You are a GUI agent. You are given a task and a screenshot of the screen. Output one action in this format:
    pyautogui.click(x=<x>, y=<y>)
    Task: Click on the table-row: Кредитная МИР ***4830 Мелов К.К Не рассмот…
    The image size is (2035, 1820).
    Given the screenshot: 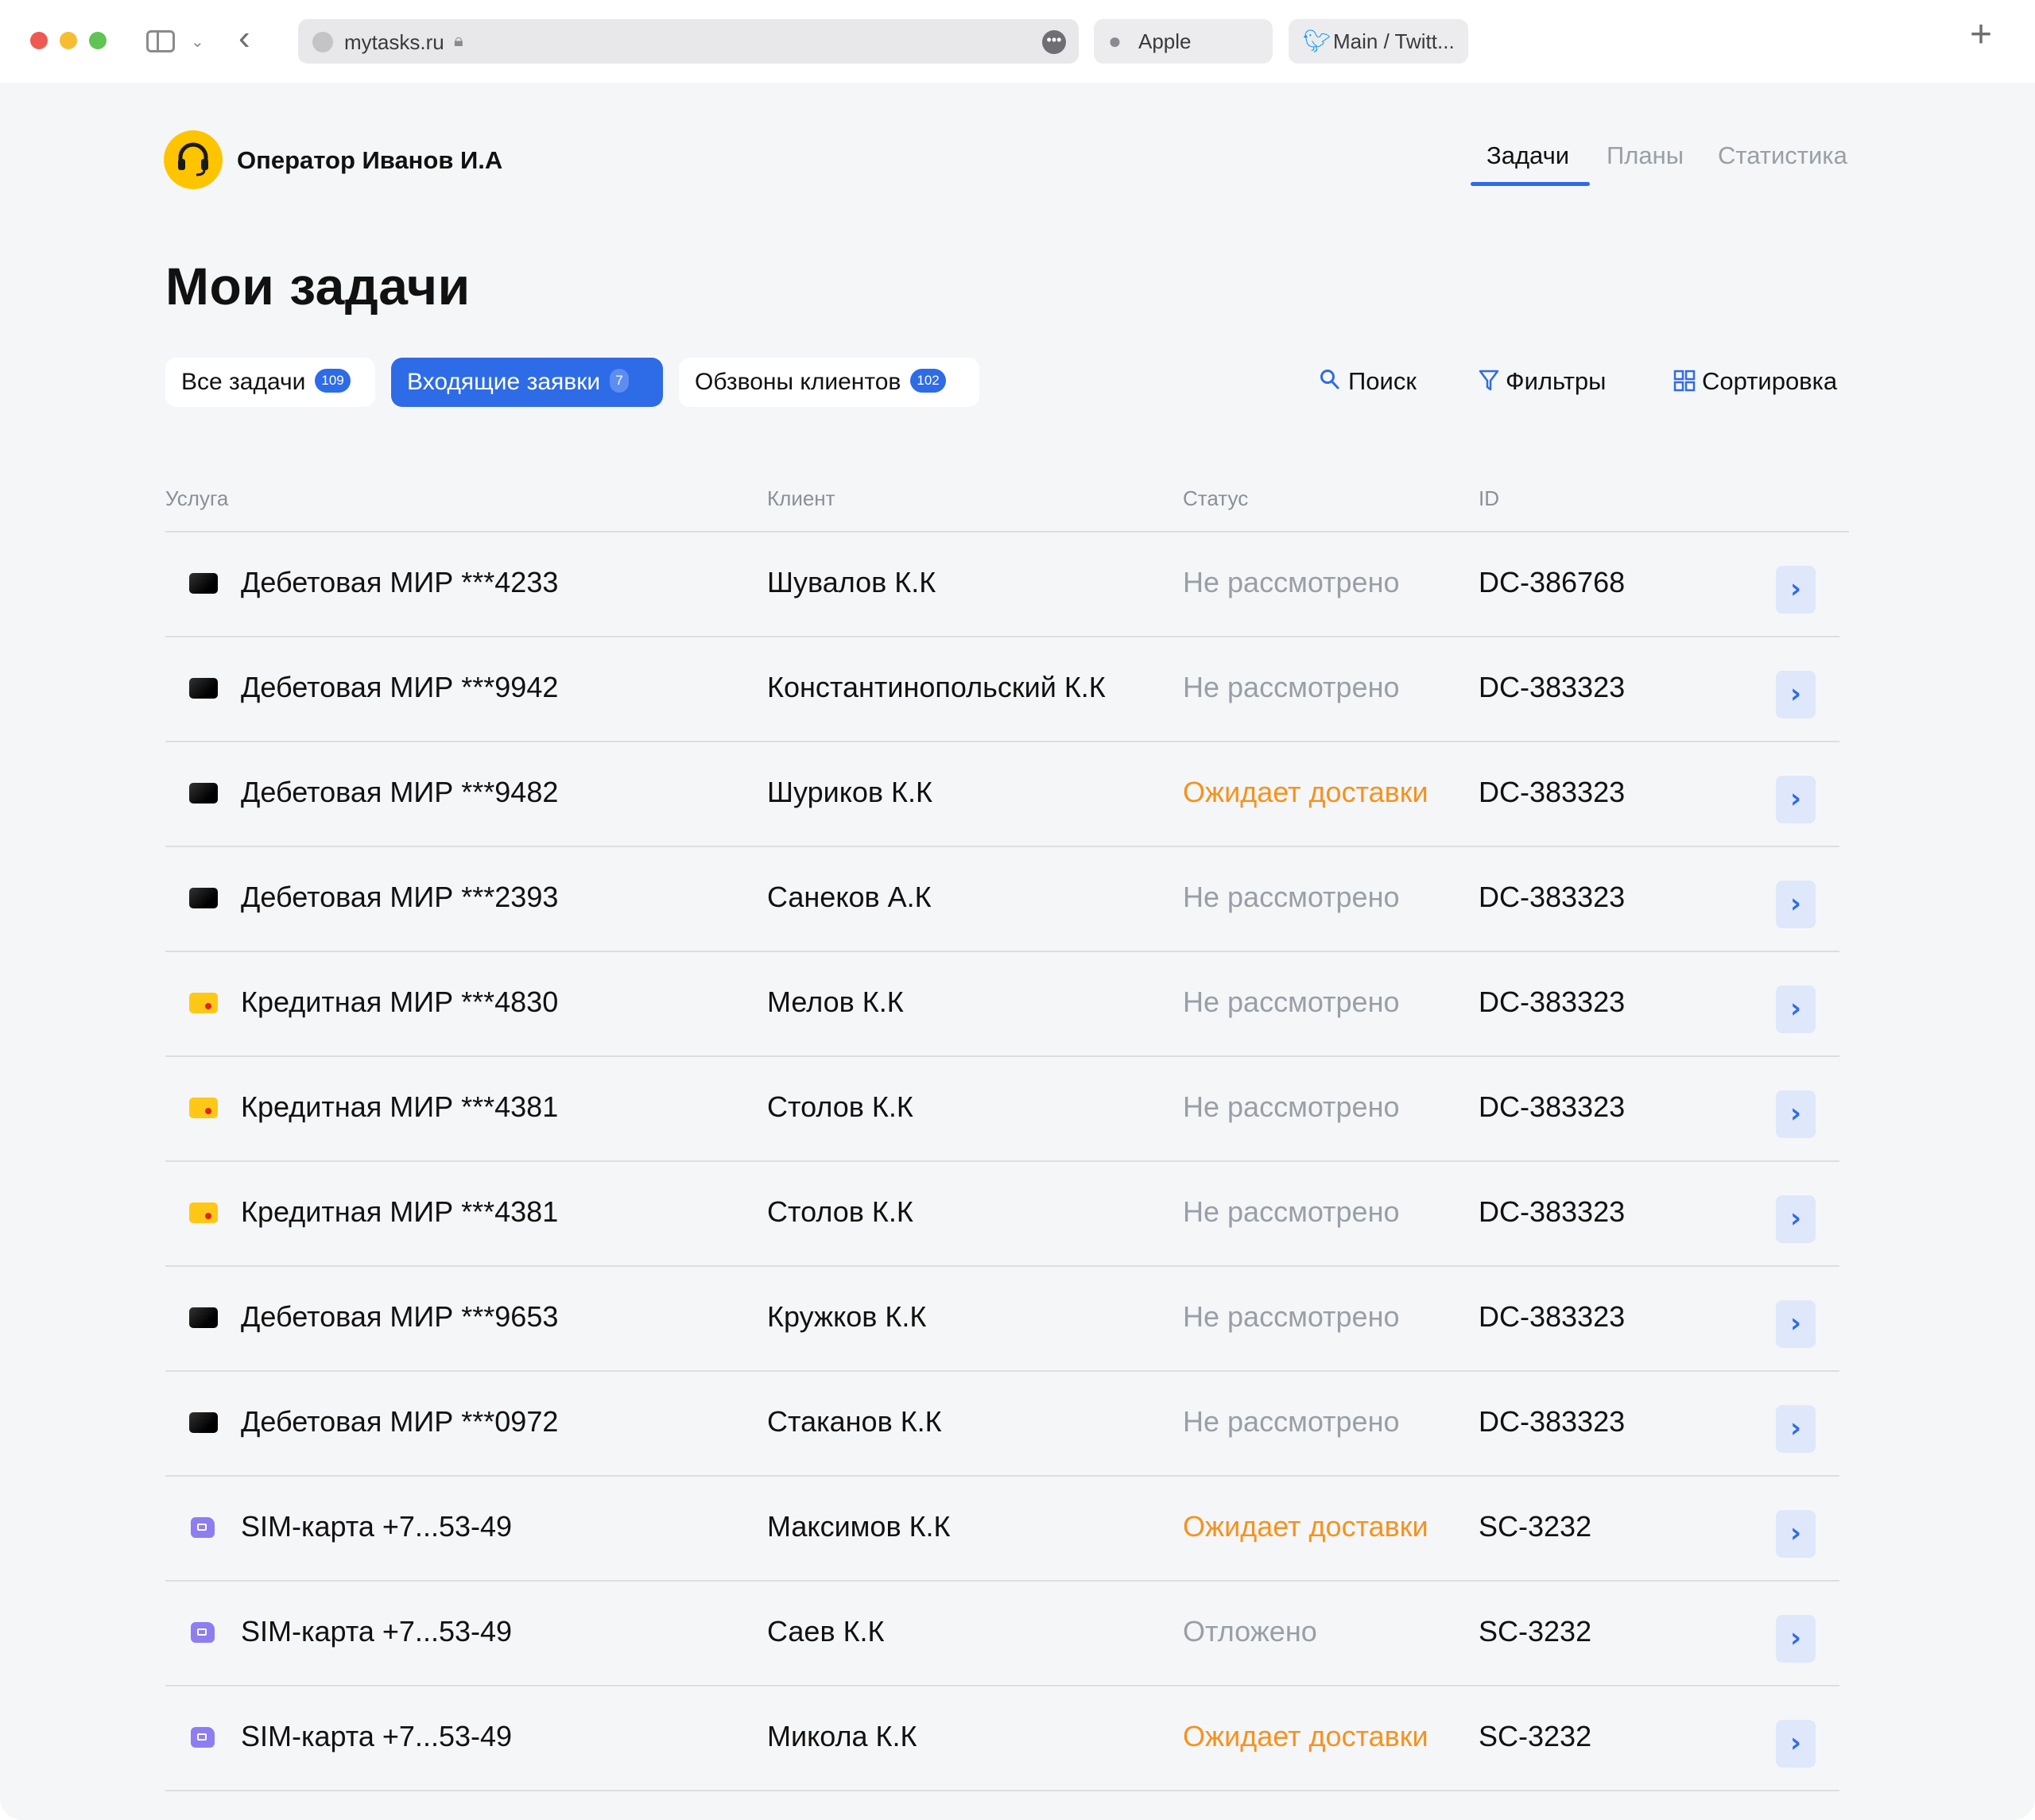 What is the action you would take?
    pyautogui.click(x=1002, y=1004)
    